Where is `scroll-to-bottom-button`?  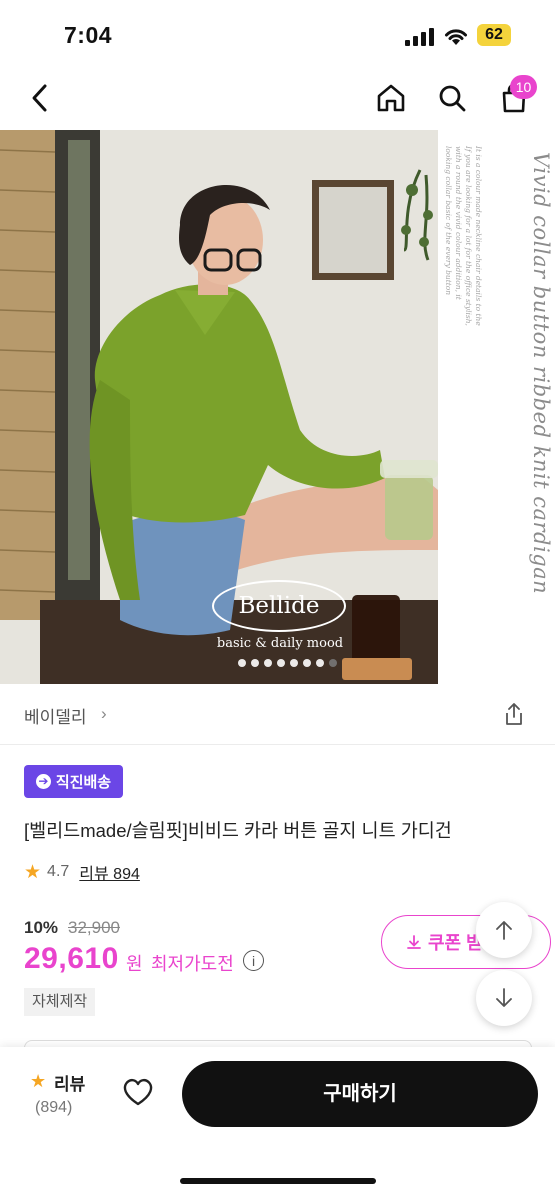 scroll-to-bottom-button is located at coordinates (504, 998).